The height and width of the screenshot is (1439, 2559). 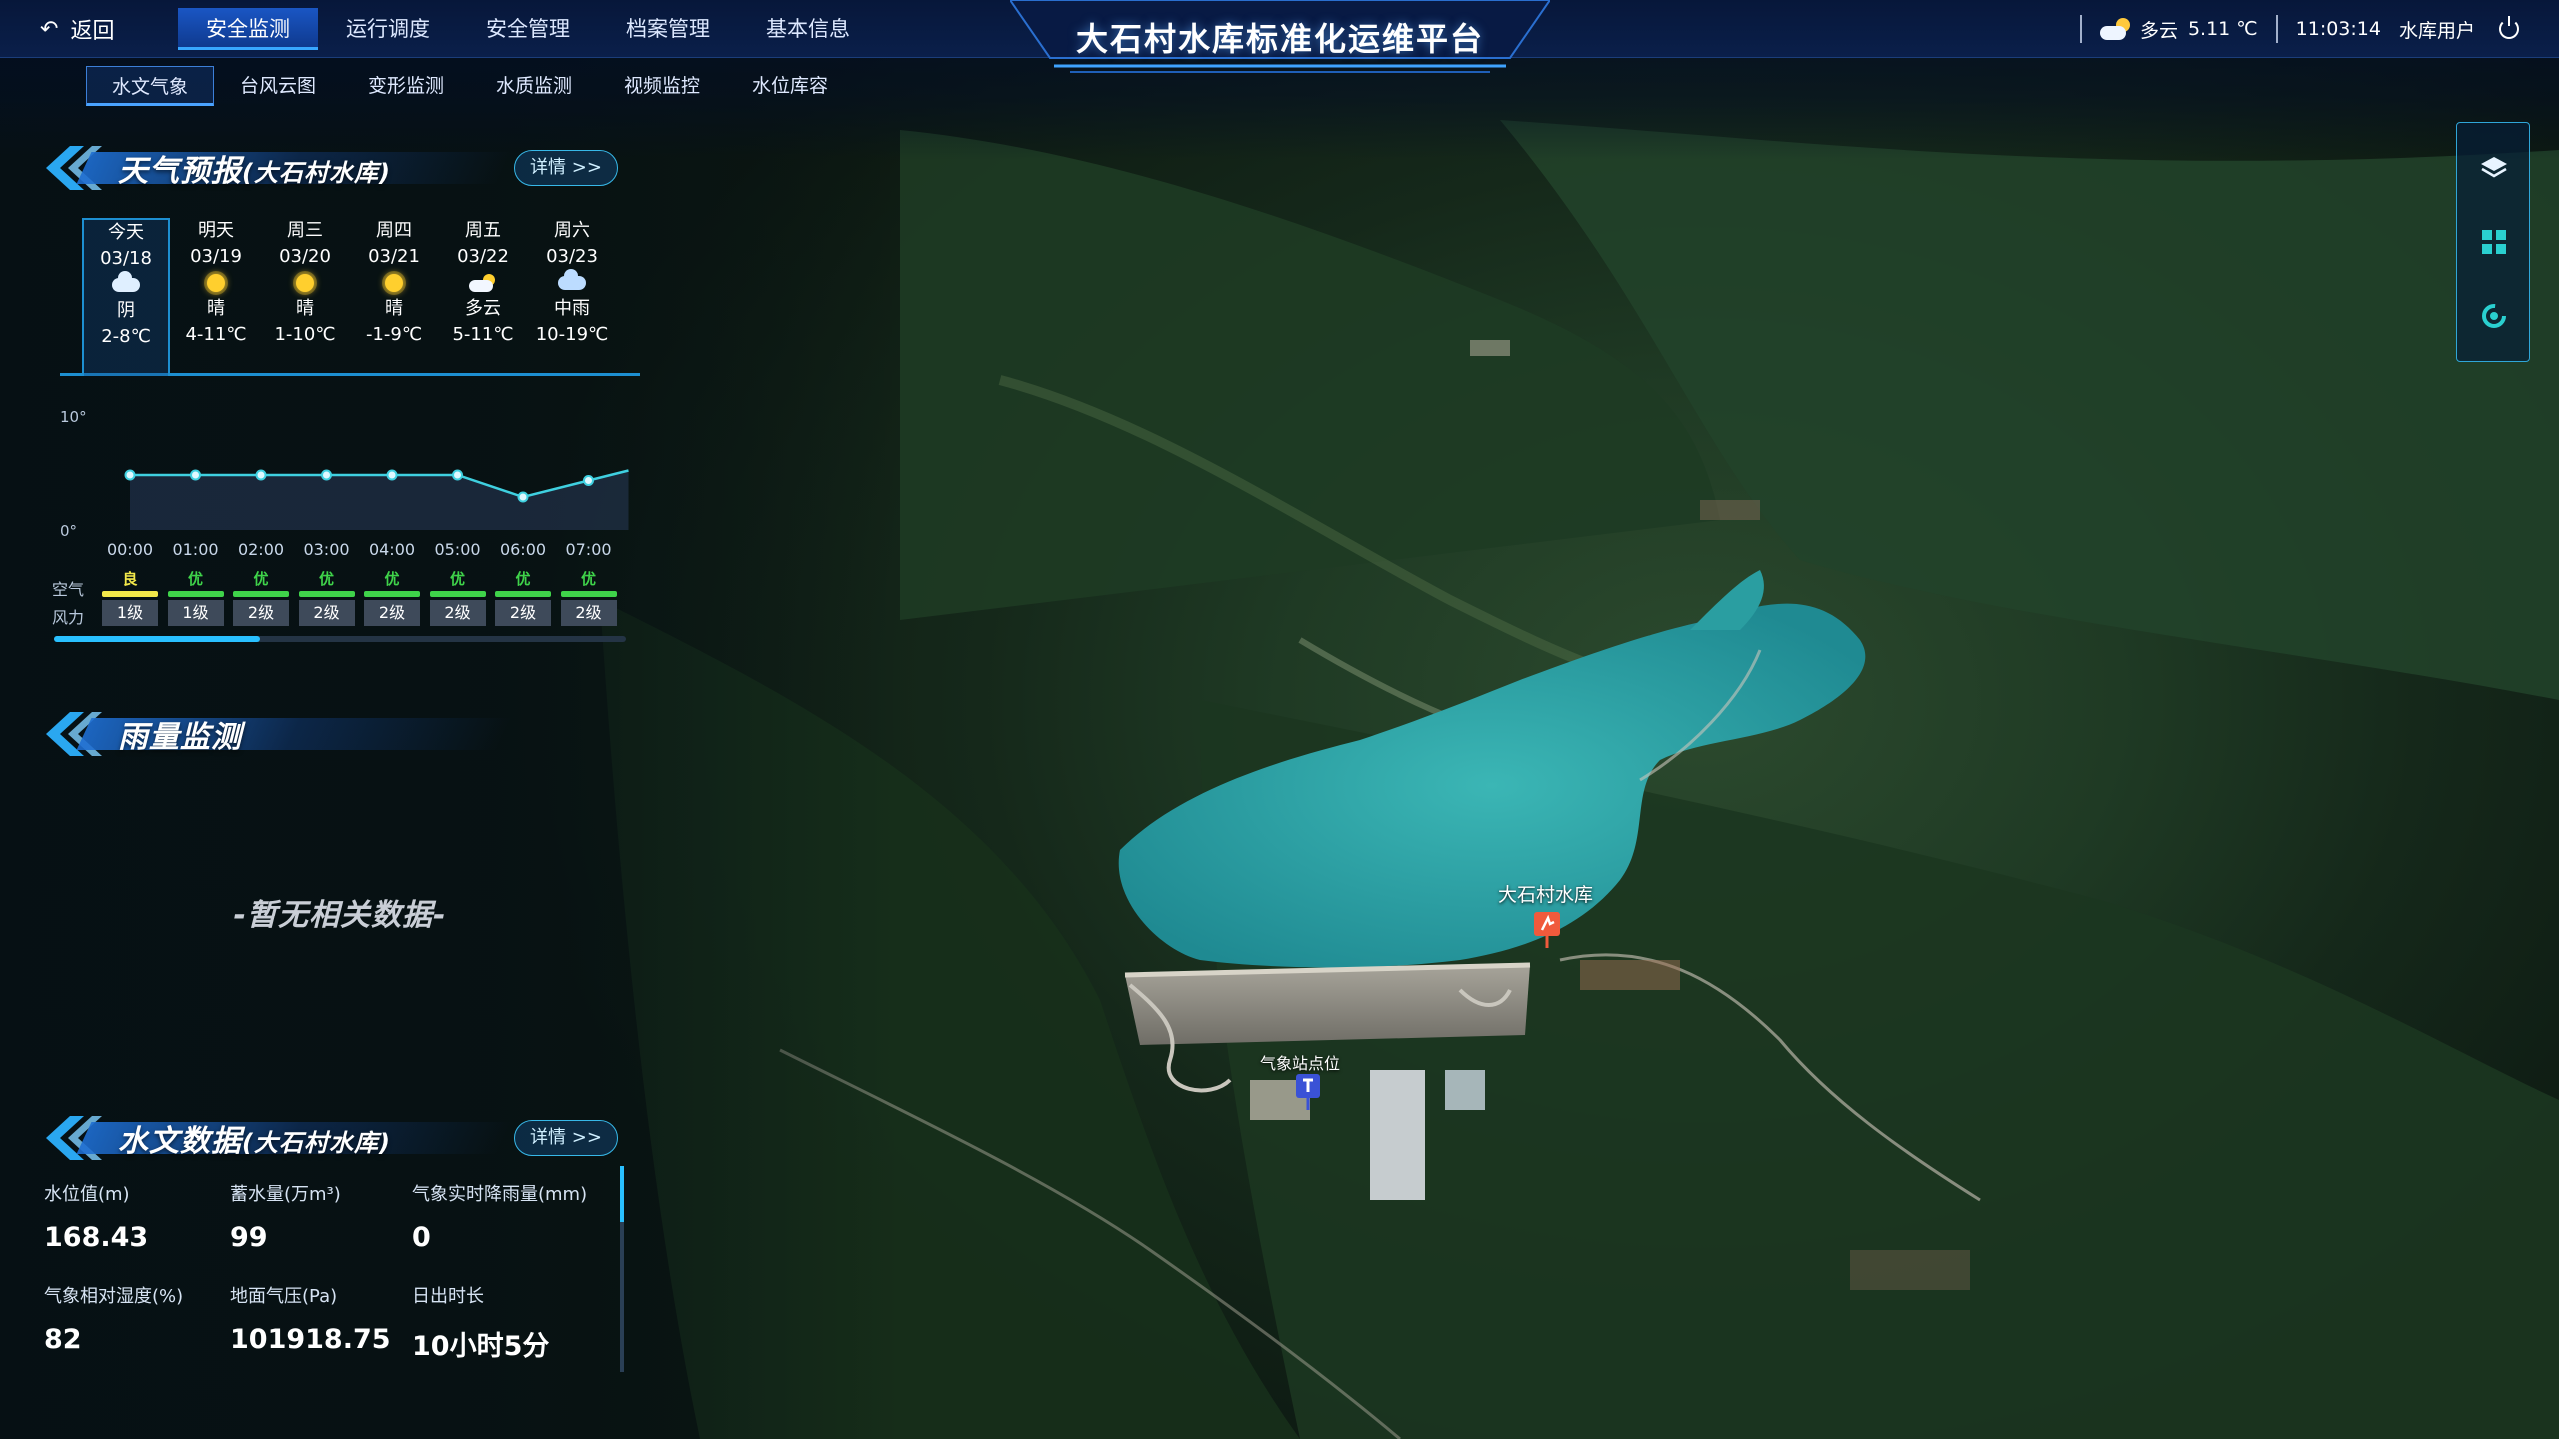 What do you see at coordinates (254, 171) in the screenshot?
I see `section-title: 天气预报(大石村水库)` at bounding box center [254, 171].